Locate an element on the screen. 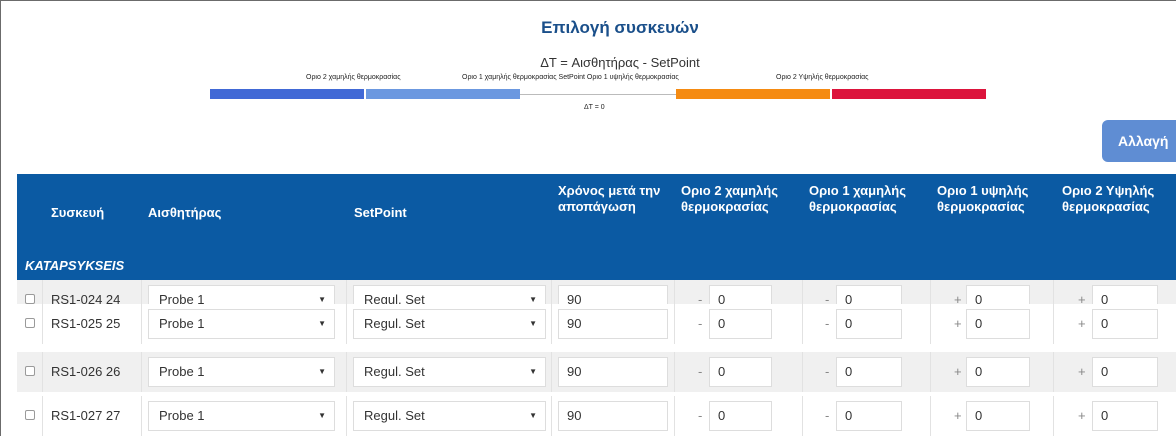 The width and height of the screenshot is (1176, 436). scale-label-low2: Οριο 2 χαμηλής θερμοκρασίας is located at coordinates (353, 77).